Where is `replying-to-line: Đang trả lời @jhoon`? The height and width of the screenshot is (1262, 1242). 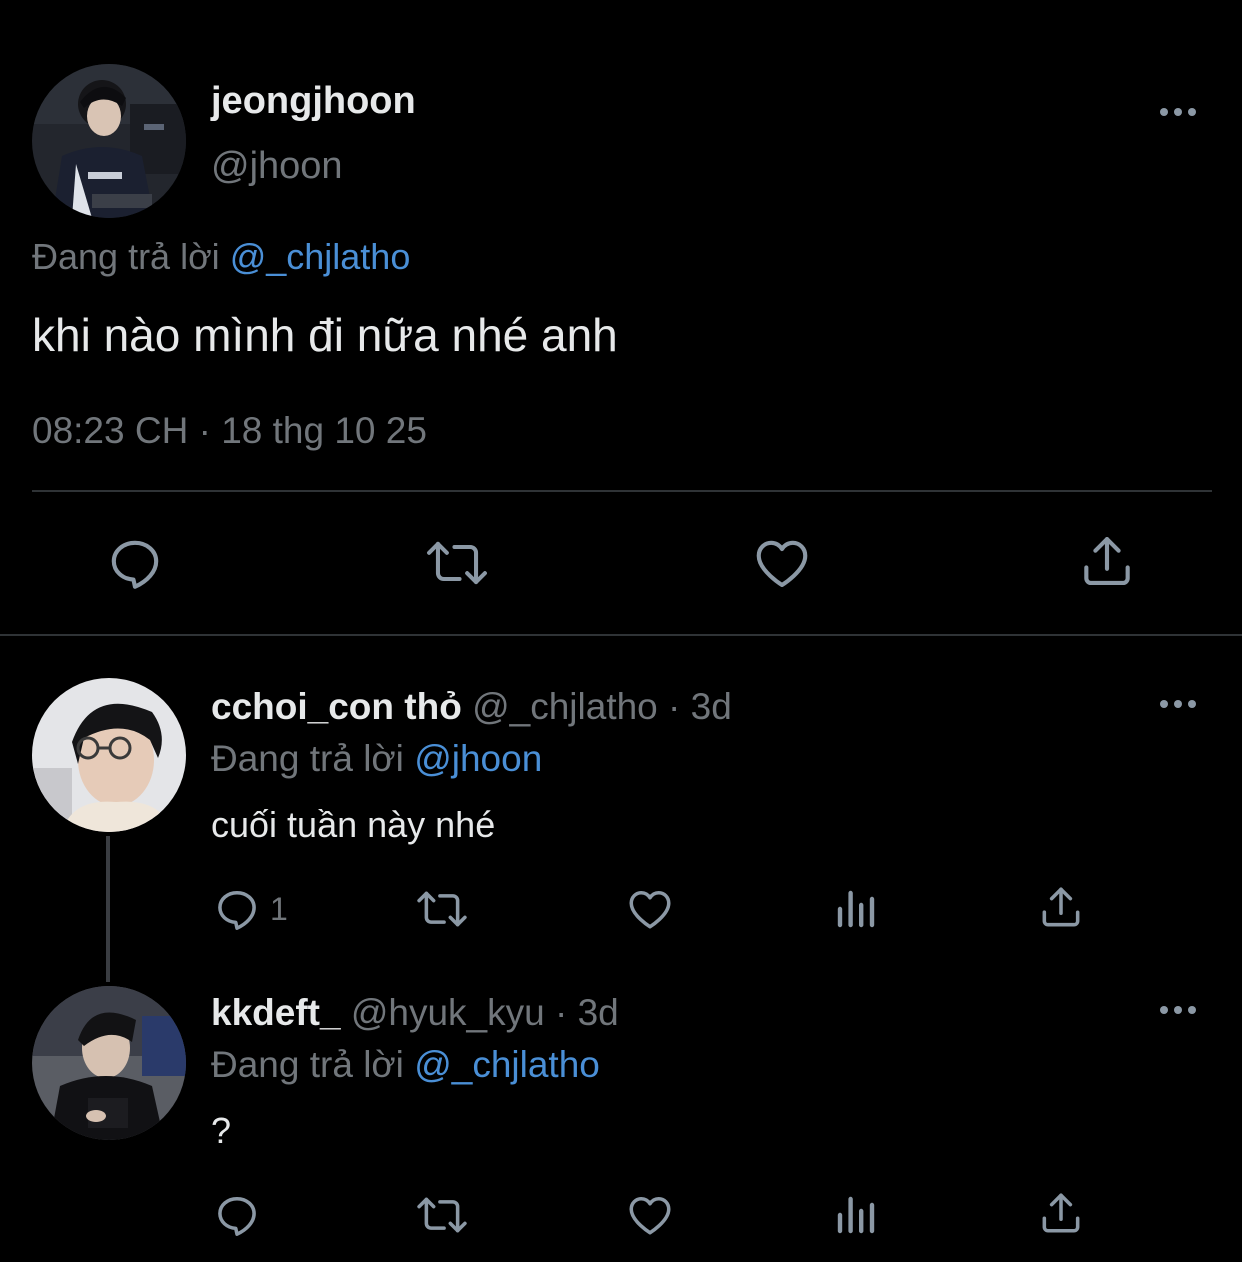 replying-to-line: Đang trả lời @jhoon is located at coordinates (376, 759).